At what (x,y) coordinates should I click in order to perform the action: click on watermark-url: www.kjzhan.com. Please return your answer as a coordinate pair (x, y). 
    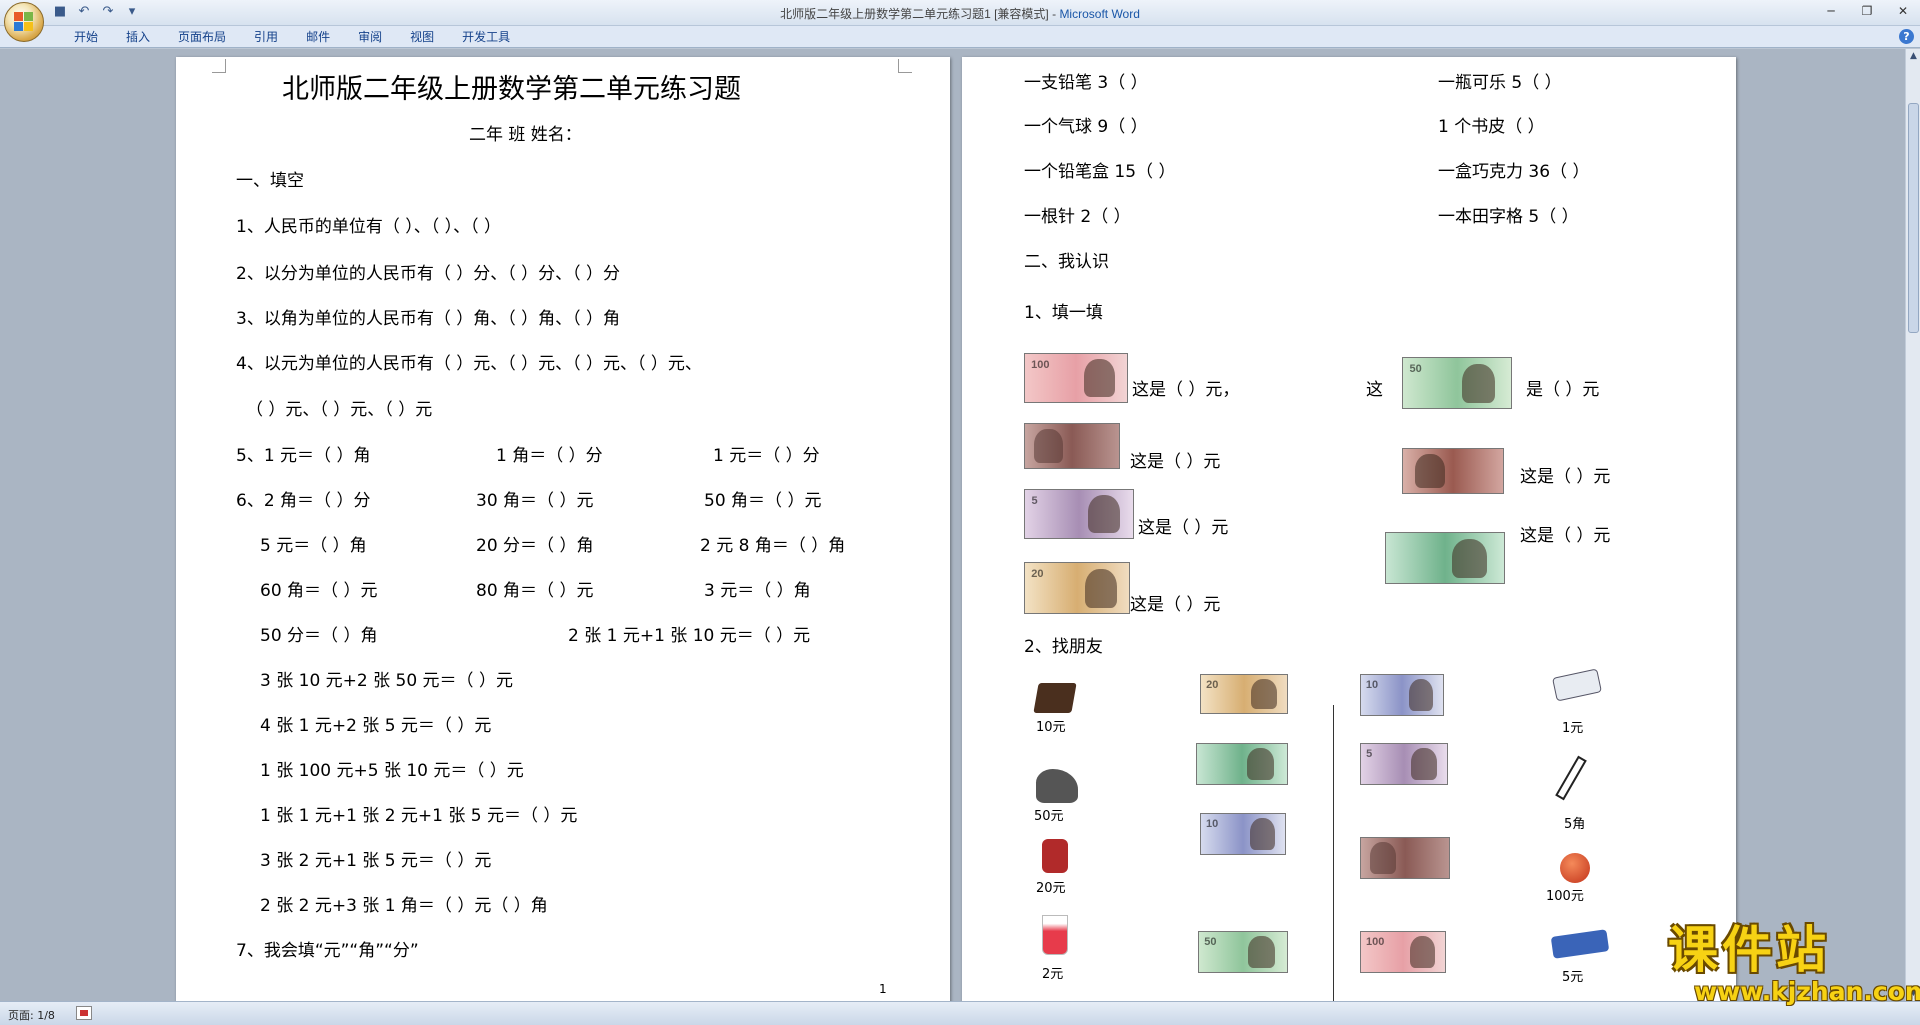
    Looking at the image, I should click on (1807, 991).